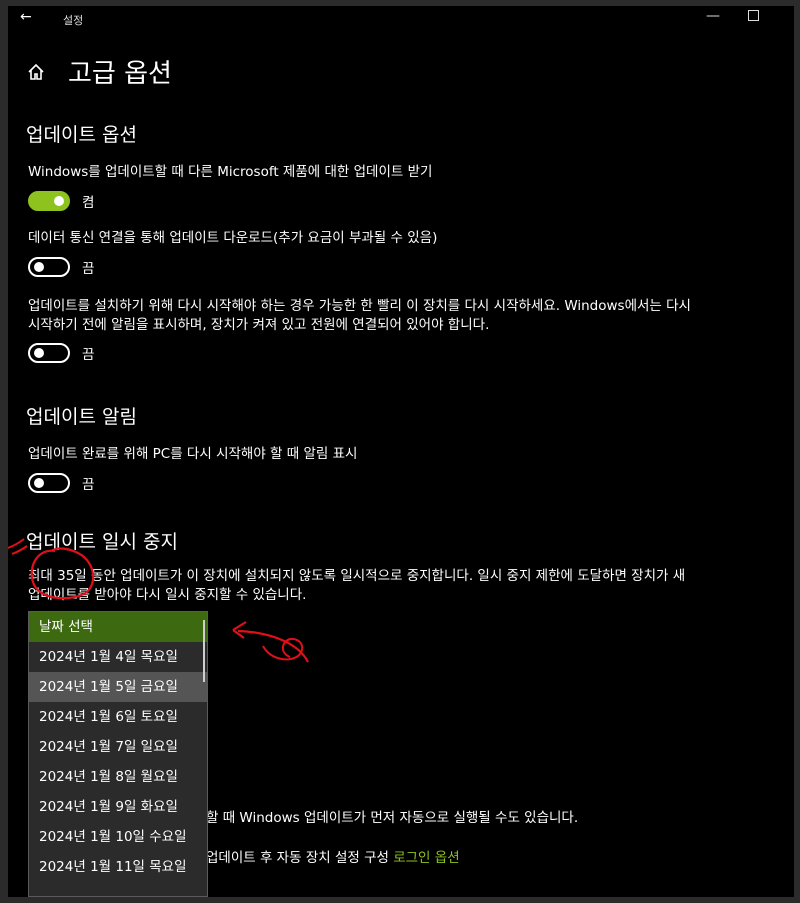 This screenshot has width=800, height=903. What do you see at coordinates (120, 74) in the screenshot?
I see `page-title: 고급 옵션` at bounding box center [120, 74].